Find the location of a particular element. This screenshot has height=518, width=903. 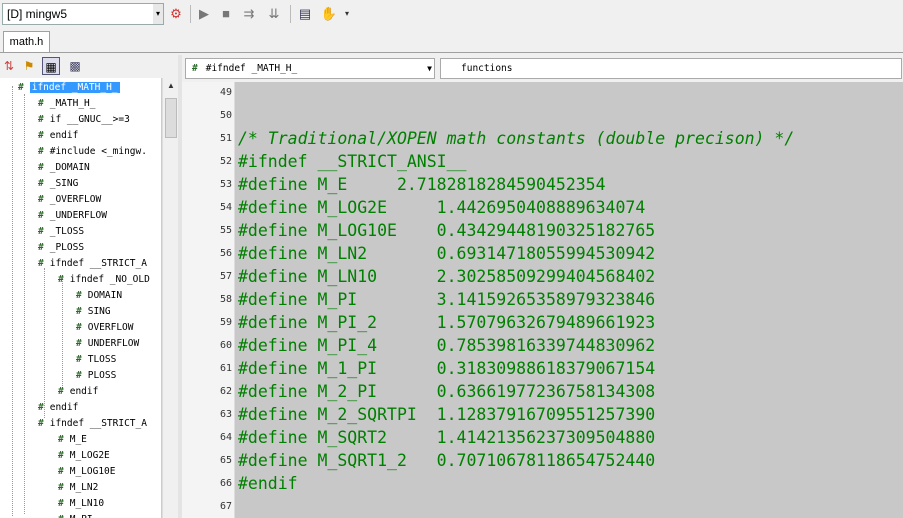

outline-item-label: endif is located at coordinates (84, 391).